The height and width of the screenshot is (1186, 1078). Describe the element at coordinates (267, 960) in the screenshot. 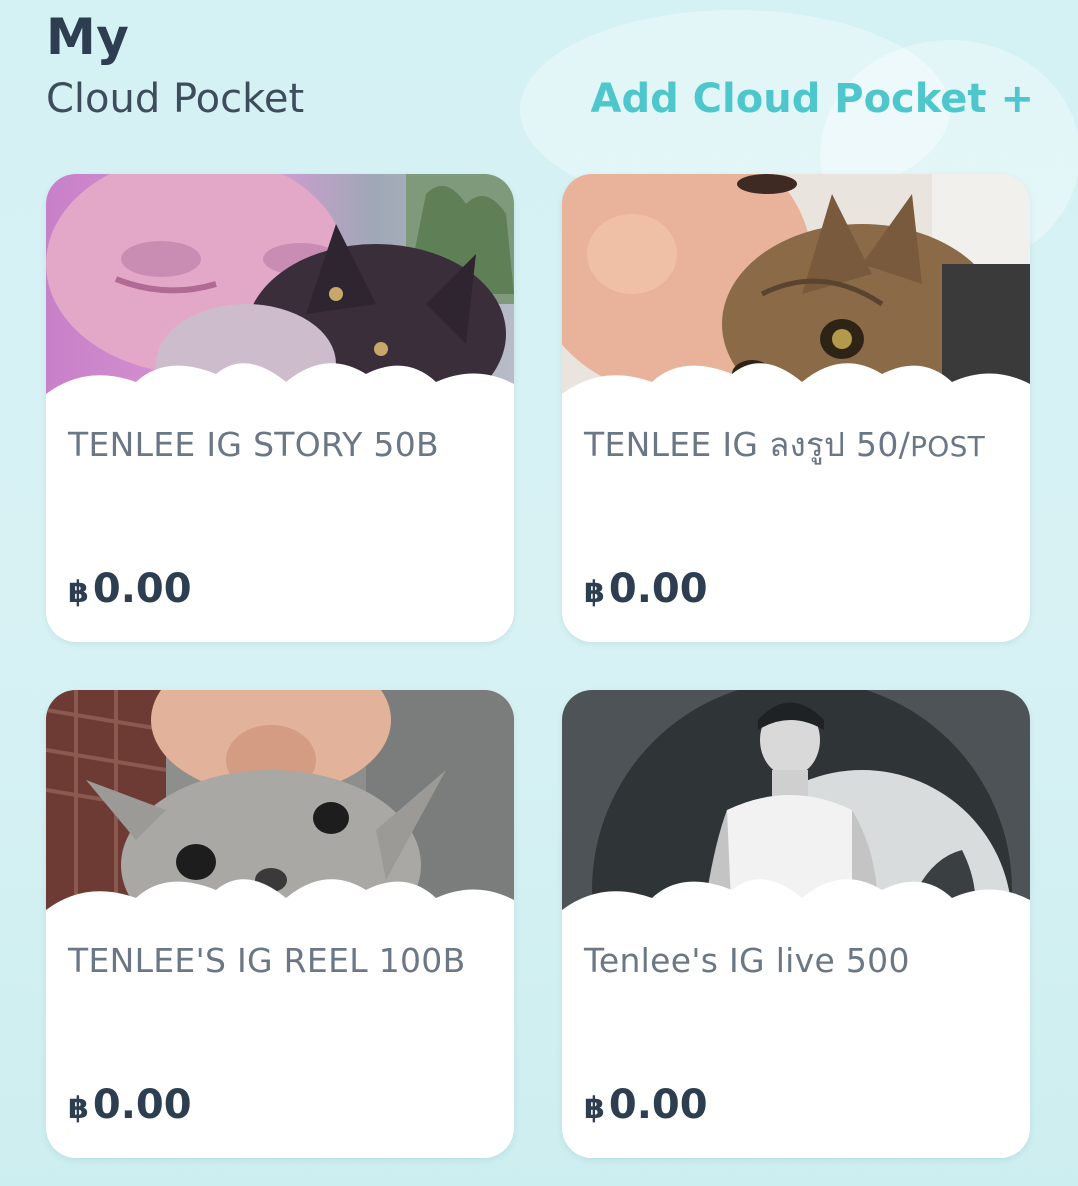

I see `pocket-name: TENLEE'S IG REEL 100B` at that location.